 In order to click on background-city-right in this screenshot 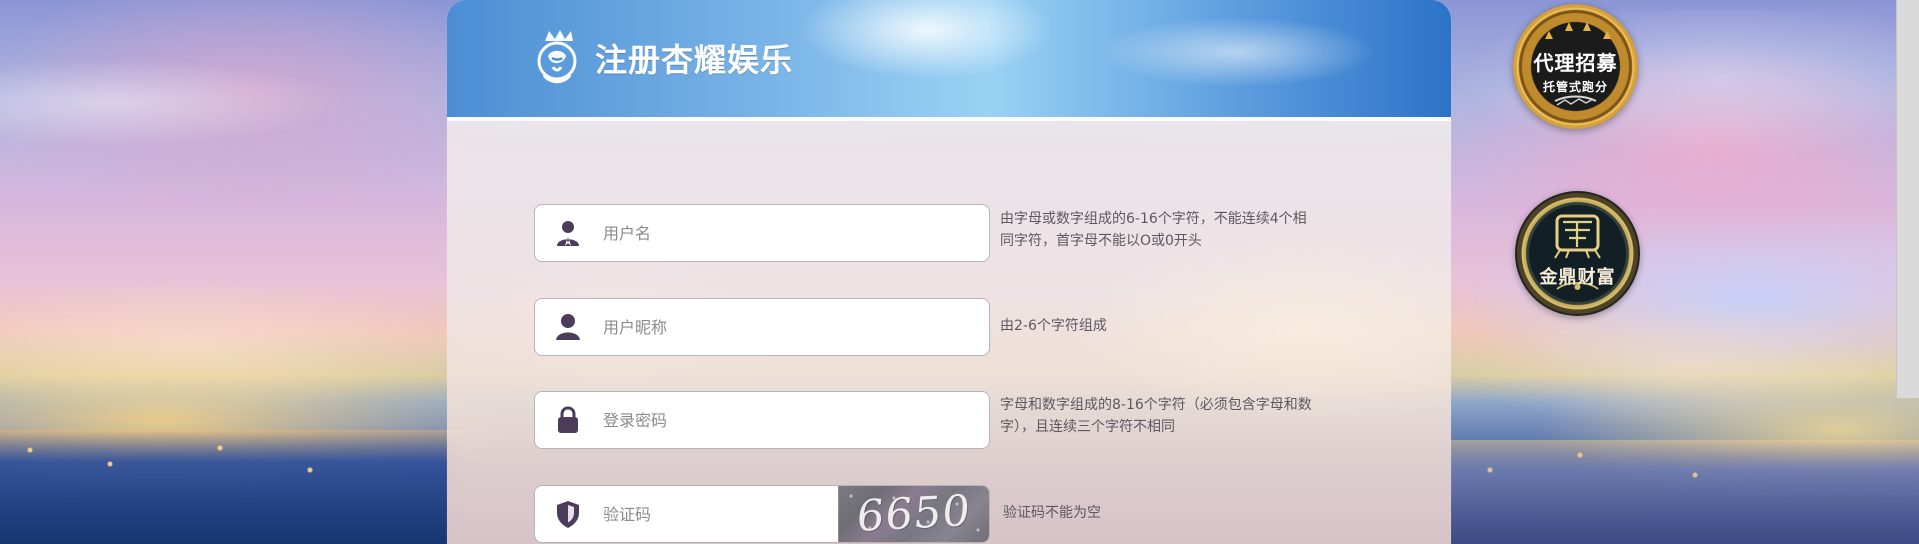, I will do `click(1684, 492)`.